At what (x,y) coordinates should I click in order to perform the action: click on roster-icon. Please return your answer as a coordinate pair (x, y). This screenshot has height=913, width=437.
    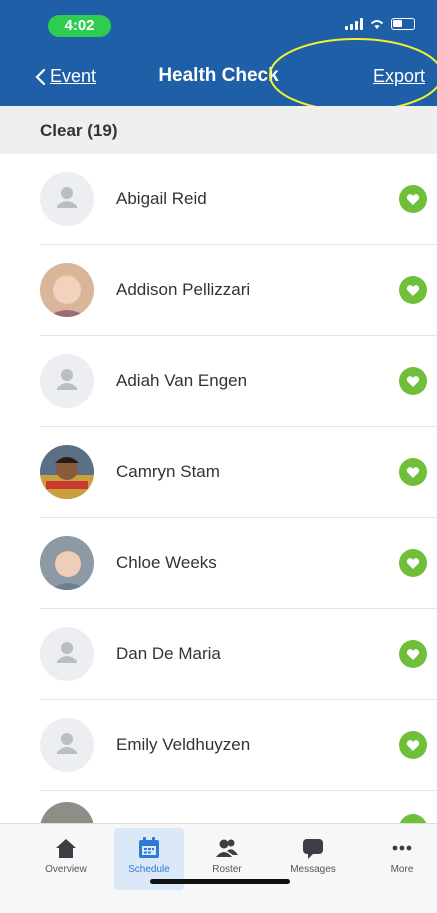
    Looking at the image, I should click on (227, 848).